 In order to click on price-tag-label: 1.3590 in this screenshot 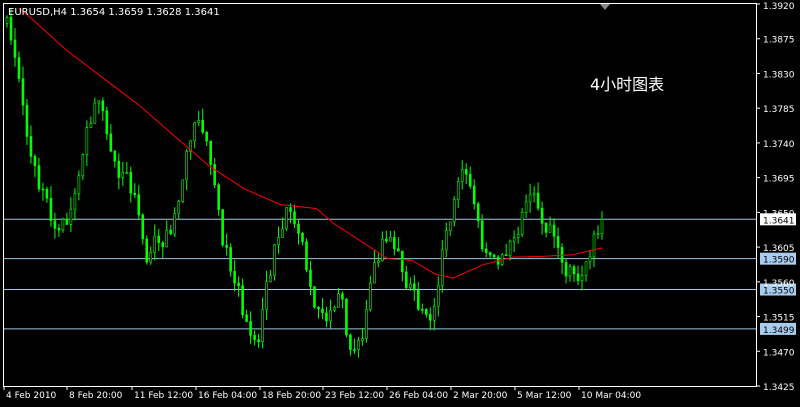, I will do `click(779, 261)`.